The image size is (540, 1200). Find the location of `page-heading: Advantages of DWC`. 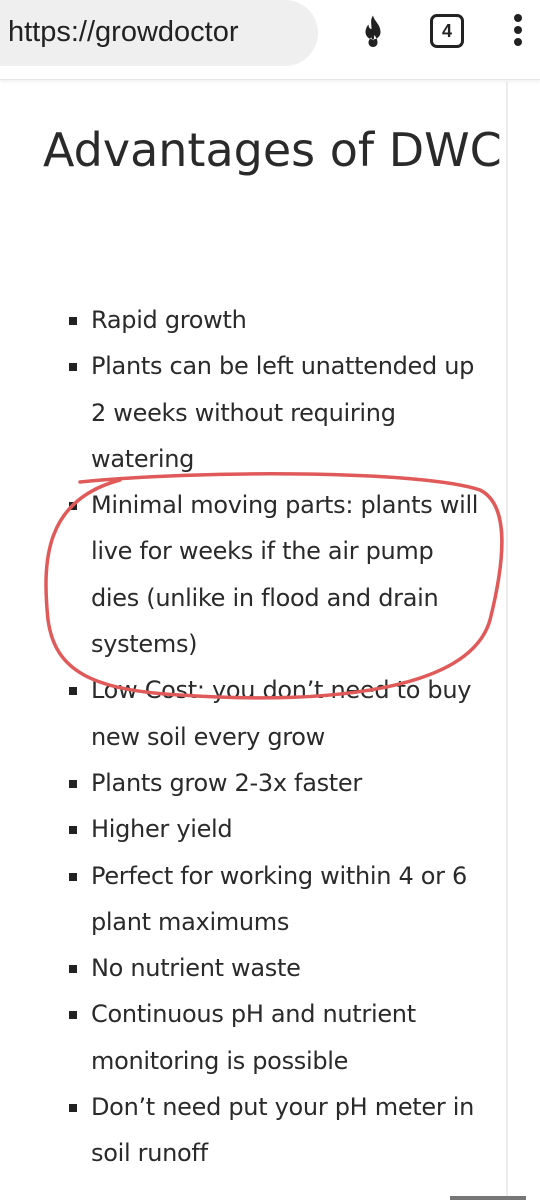

page-heading: Advantages of DWC is located at coordinates (272, 150).